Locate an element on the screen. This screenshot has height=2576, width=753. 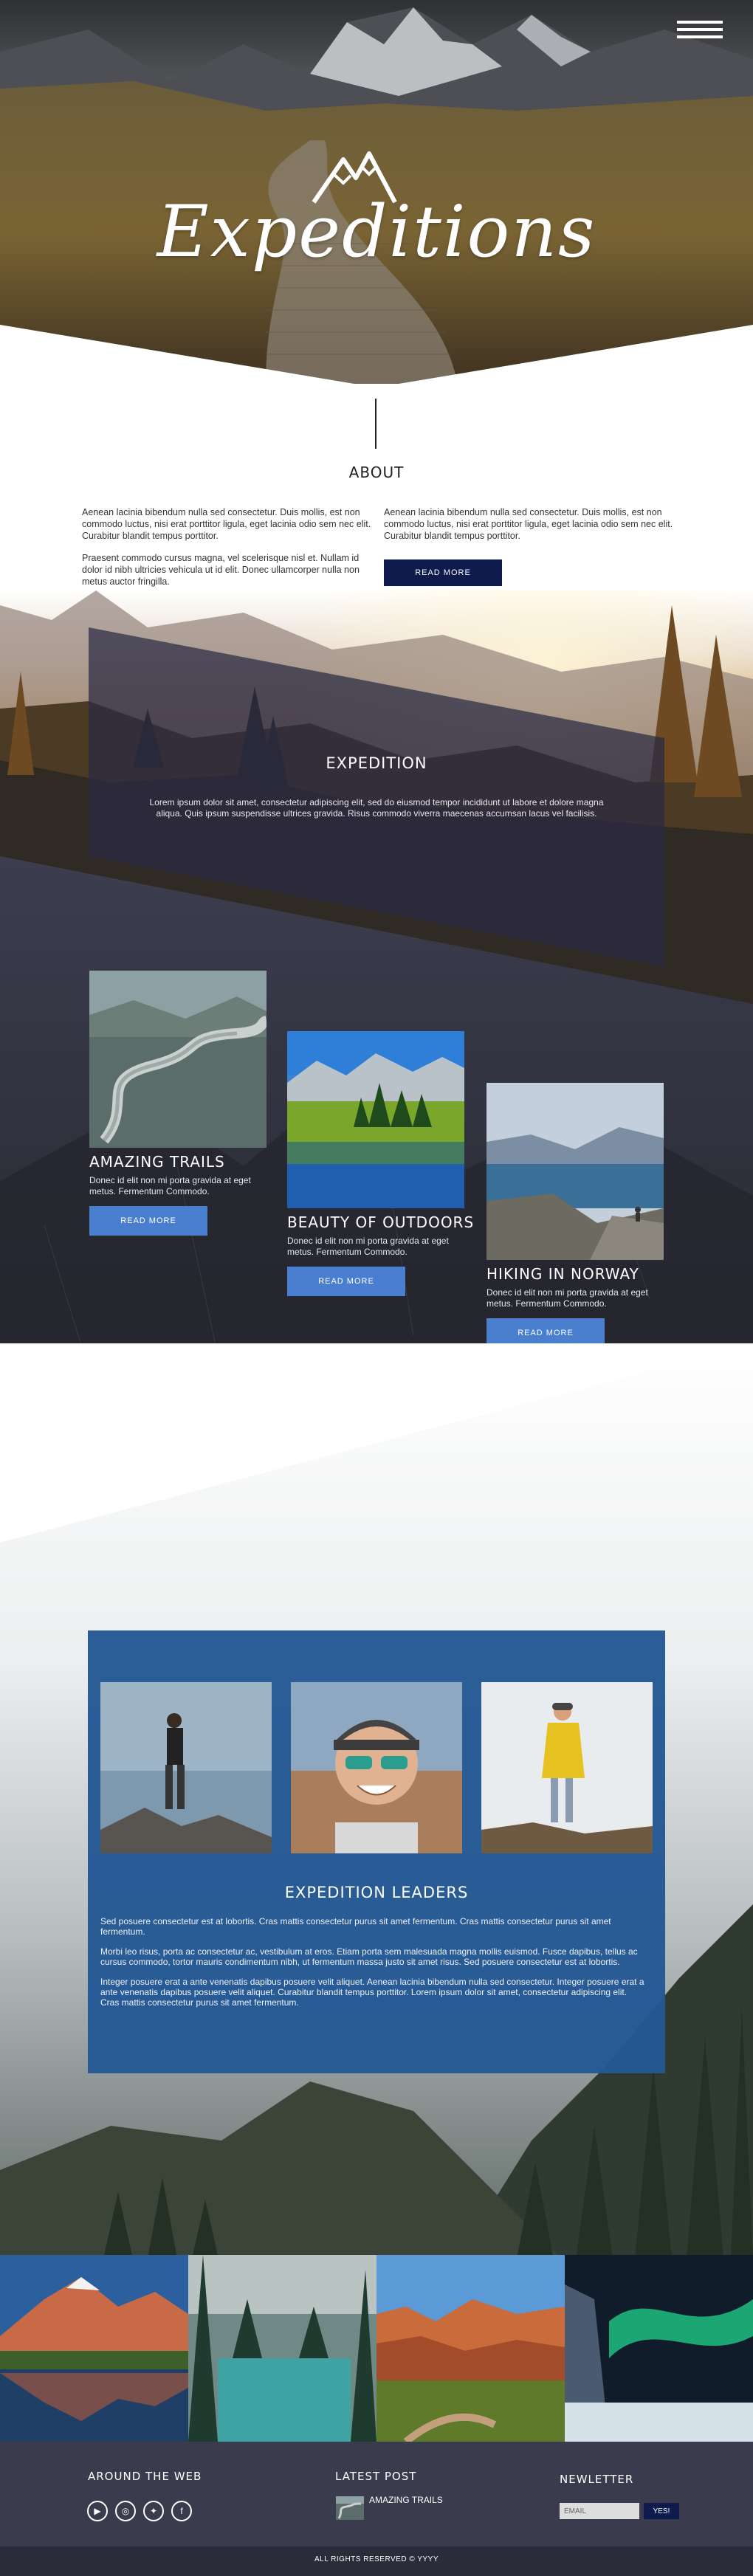
card-title: HIKING IN NORWAY is located at coordinates (562, 1274).